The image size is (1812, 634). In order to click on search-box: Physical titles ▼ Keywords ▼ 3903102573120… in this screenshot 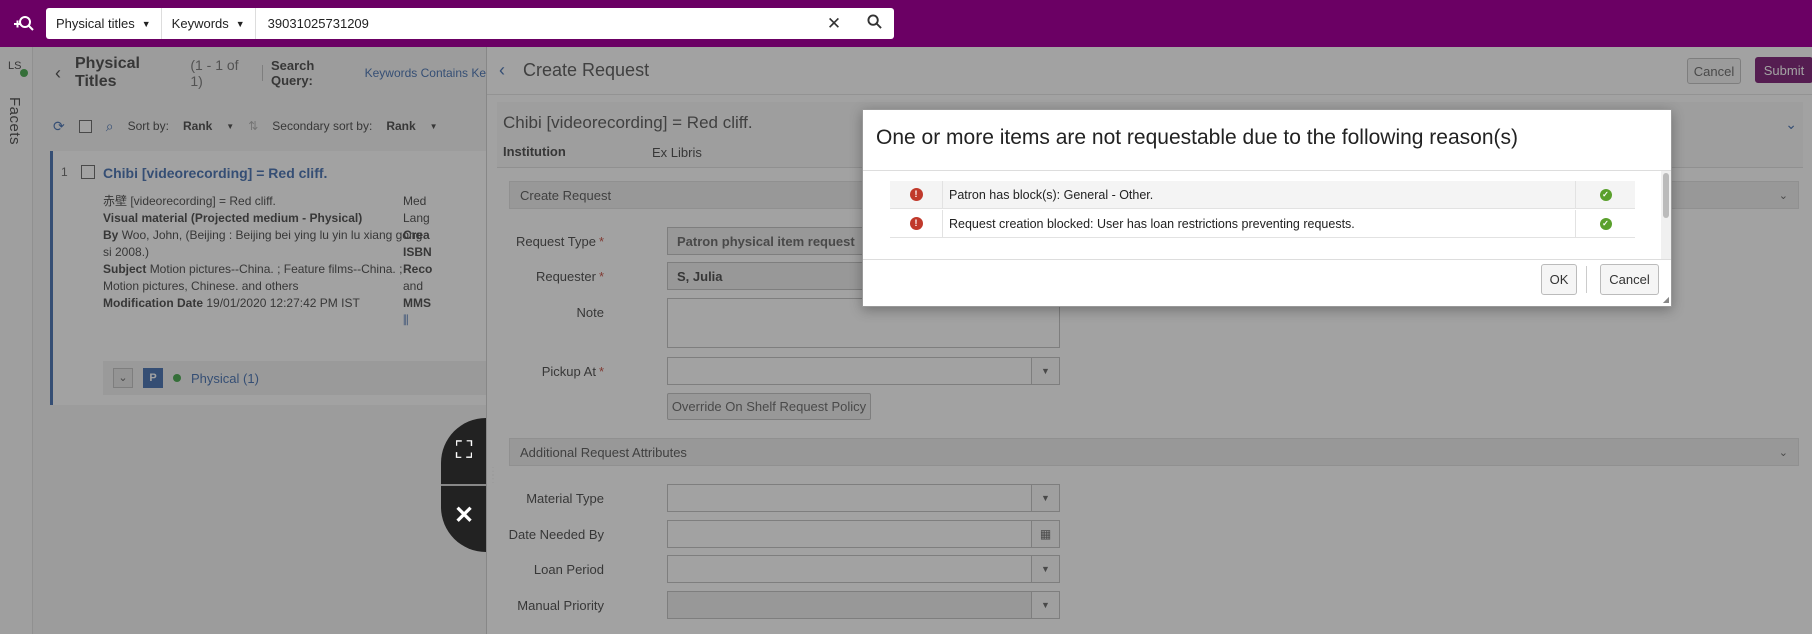, I will do `click(470, 23)`.